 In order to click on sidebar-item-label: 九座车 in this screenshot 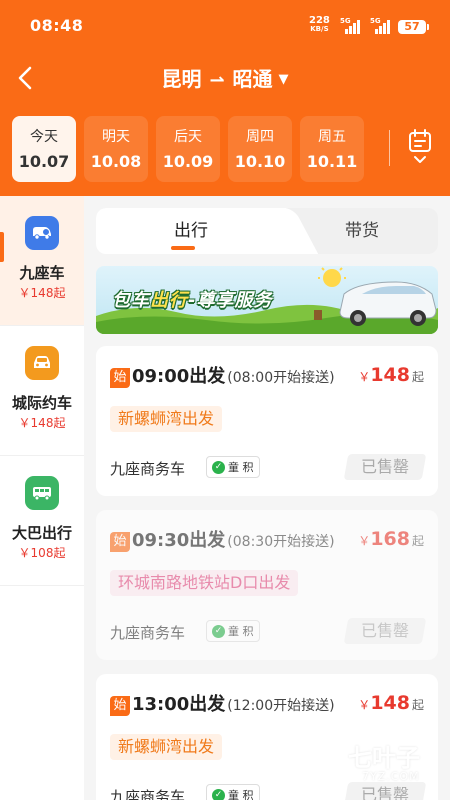, I will do `click(42, 273)`.